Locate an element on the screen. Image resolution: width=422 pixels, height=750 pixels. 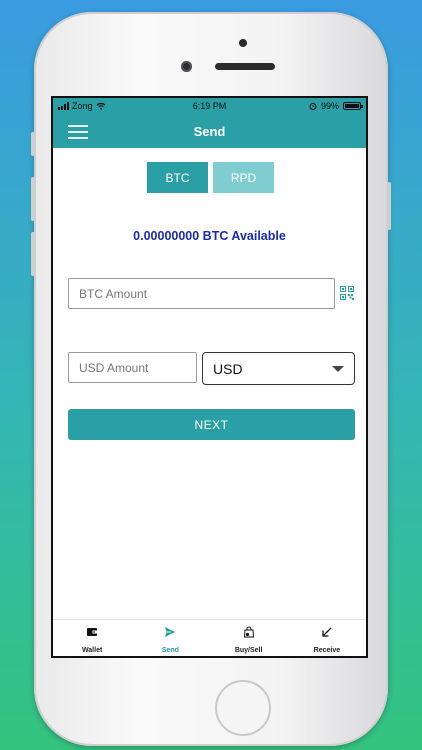
status-bar: Zong 6:19 PM 99% is located at coordinates (209, 107).